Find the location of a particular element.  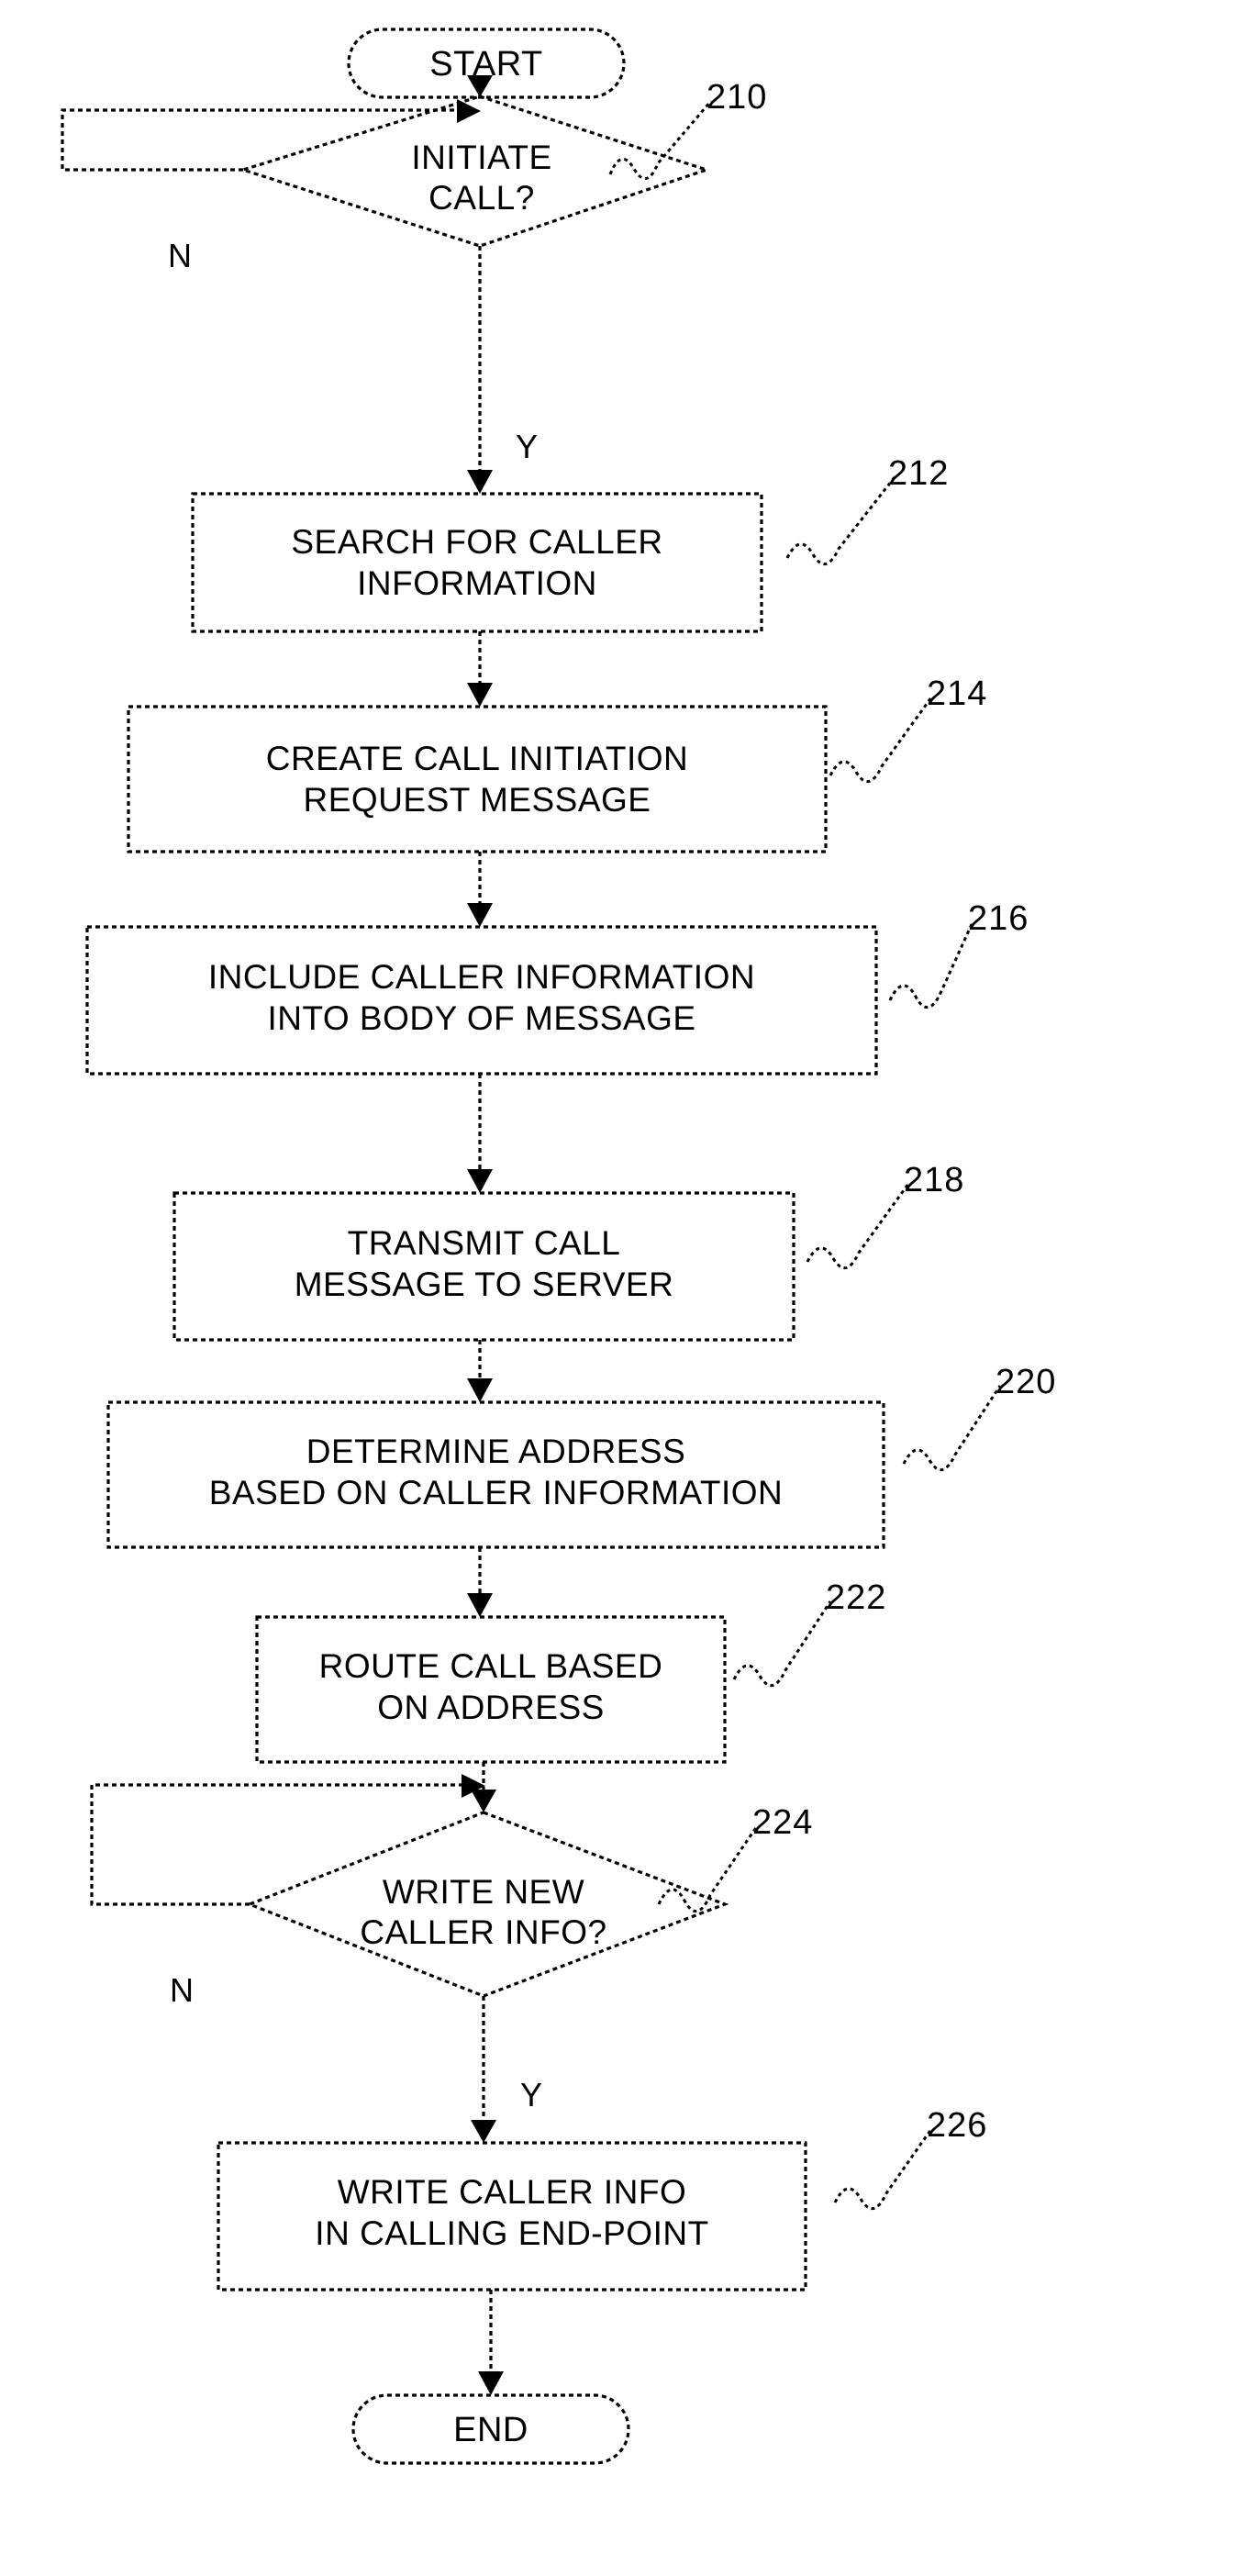

reference-number-220: 220 is located at coordinates (1026, 1382).